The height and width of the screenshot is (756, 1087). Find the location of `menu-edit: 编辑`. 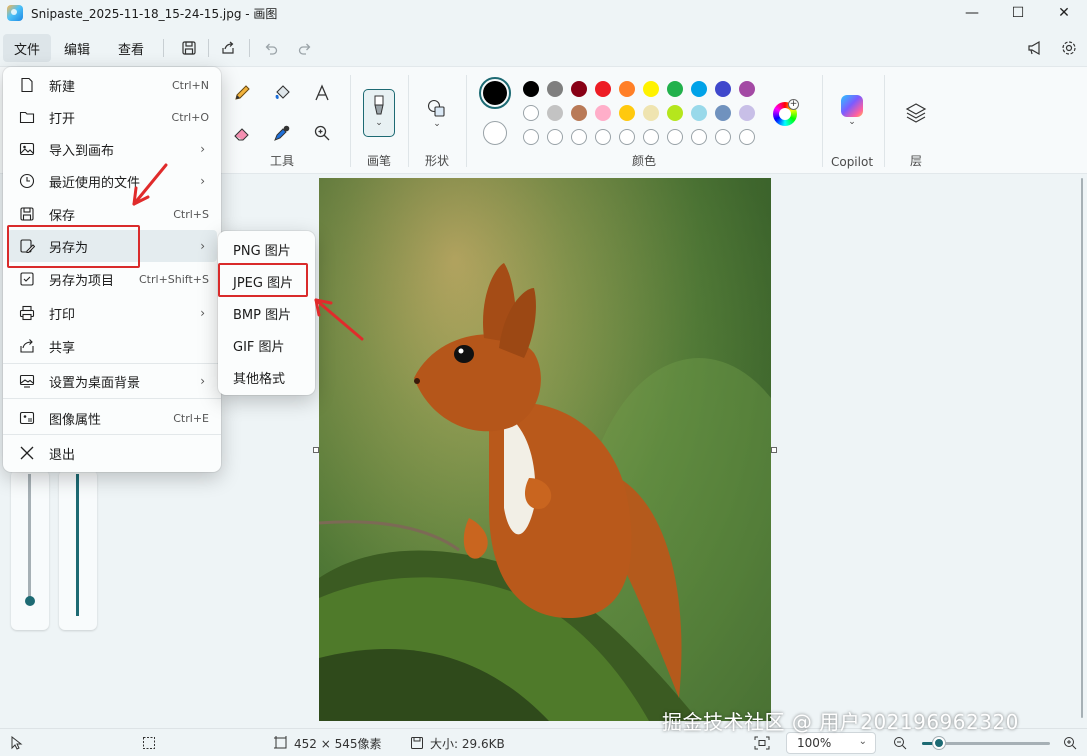

menu-edit: 编辑 is located at coordinates (77, 48).